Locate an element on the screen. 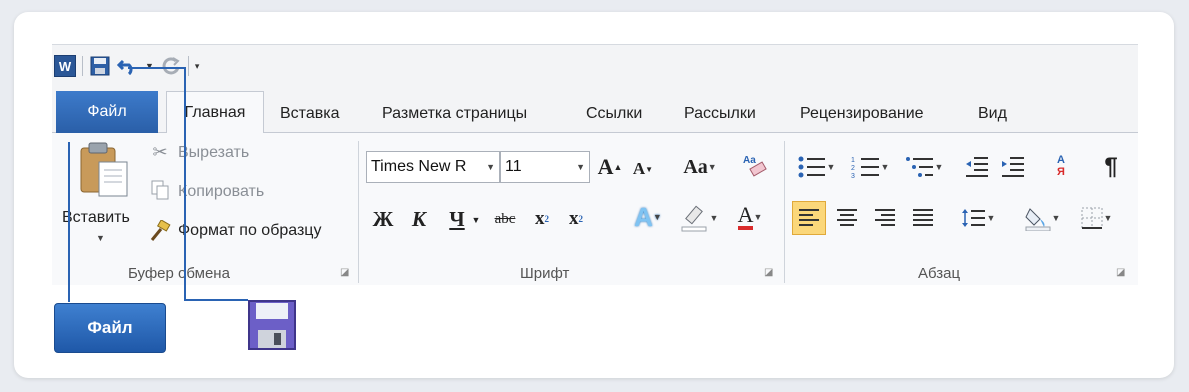 This screenshot has width=1189, height=392. paste-icon is located at coordinates (104, 169).